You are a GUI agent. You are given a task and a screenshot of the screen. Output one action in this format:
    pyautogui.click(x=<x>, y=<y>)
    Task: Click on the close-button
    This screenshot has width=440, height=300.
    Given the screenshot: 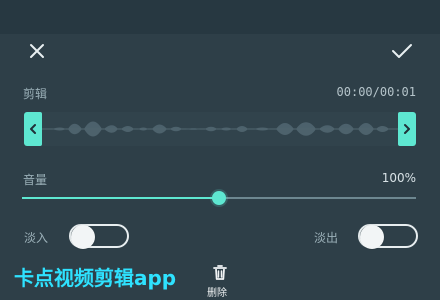 What is the action you would take?
    pyautogui.click(x=37, y=53)
    